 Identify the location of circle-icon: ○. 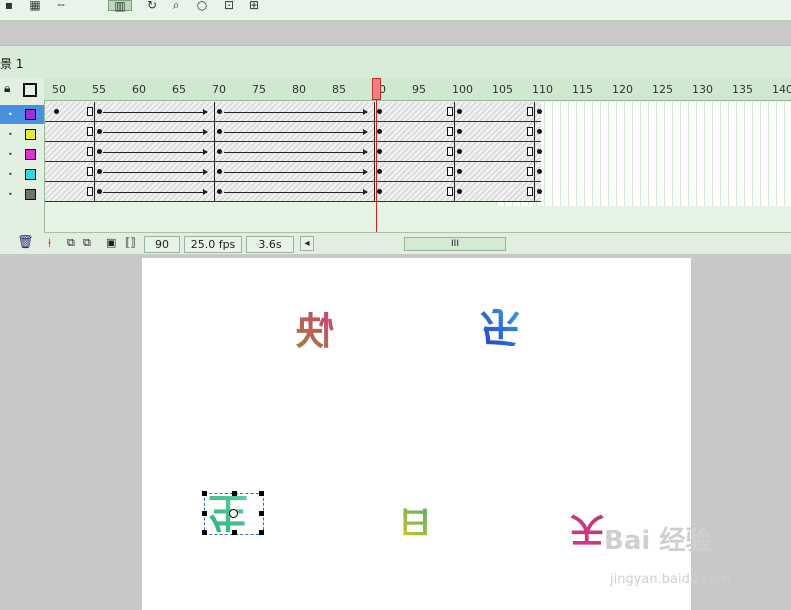
(202, 6).